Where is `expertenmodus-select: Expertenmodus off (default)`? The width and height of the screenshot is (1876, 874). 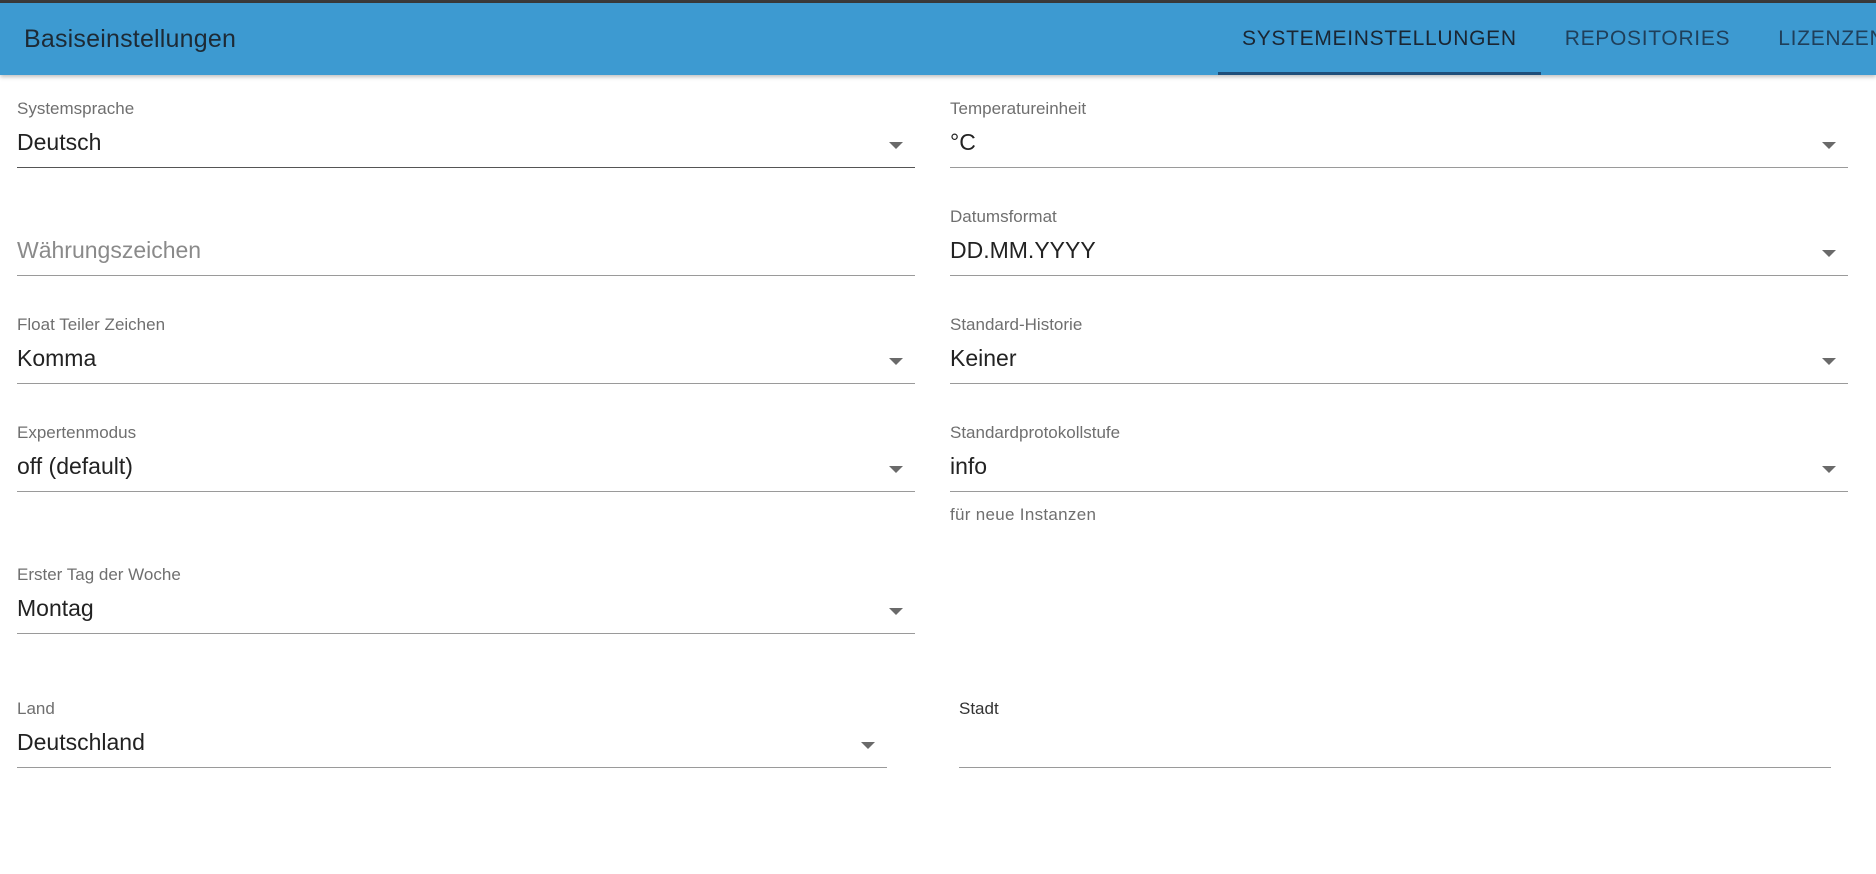 expertenmodus-select: Expertenmodus off (default) is located at coordinates (466, 459).